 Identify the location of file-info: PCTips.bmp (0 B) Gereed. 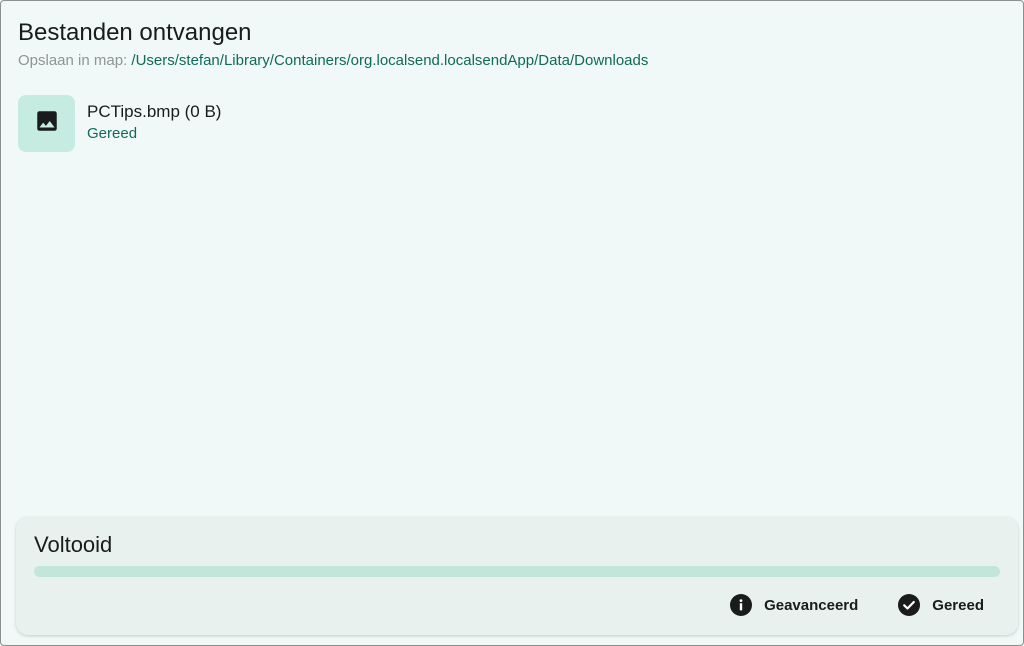
(154, 119).